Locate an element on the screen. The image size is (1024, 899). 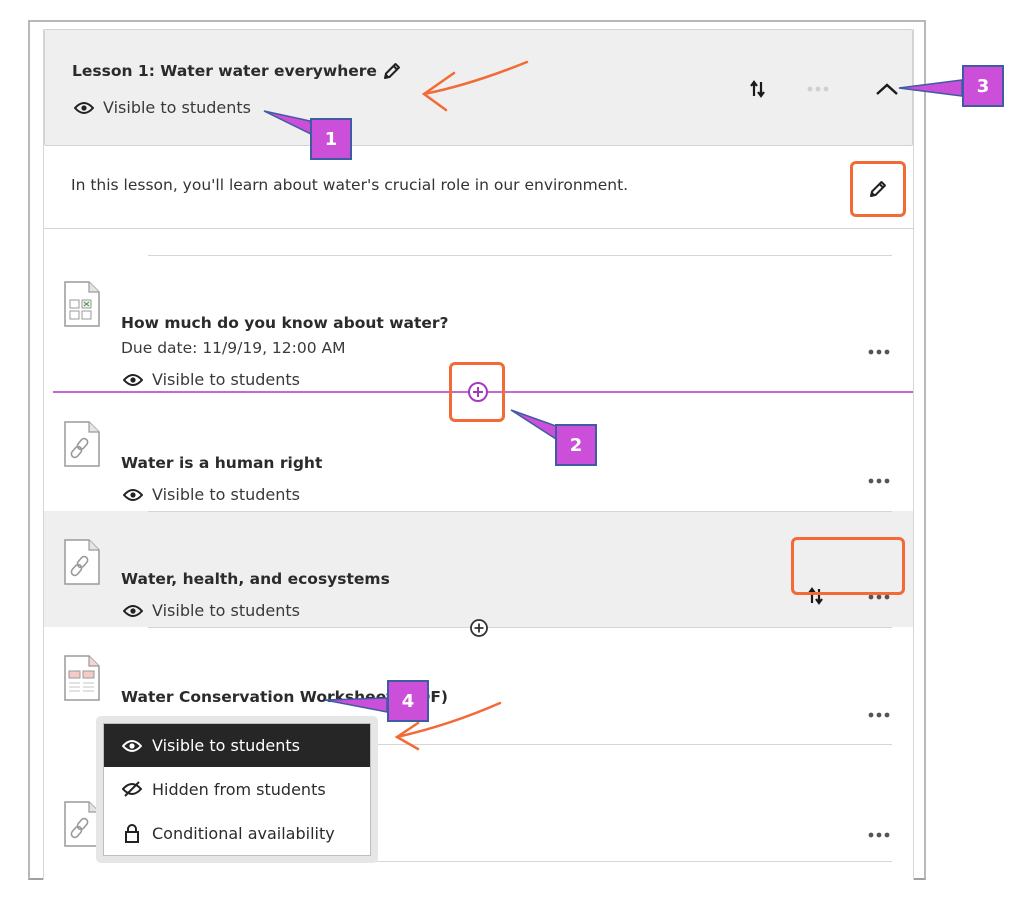
lesson-title-row: Lesson 1: Water water everywhere is located at coordinates (237, 71).